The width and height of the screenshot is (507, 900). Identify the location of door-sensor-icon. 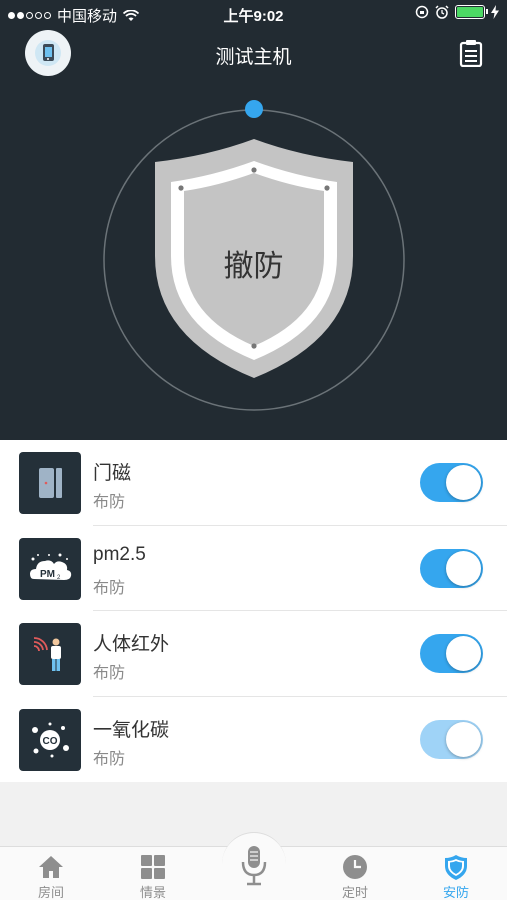
(50, 483).